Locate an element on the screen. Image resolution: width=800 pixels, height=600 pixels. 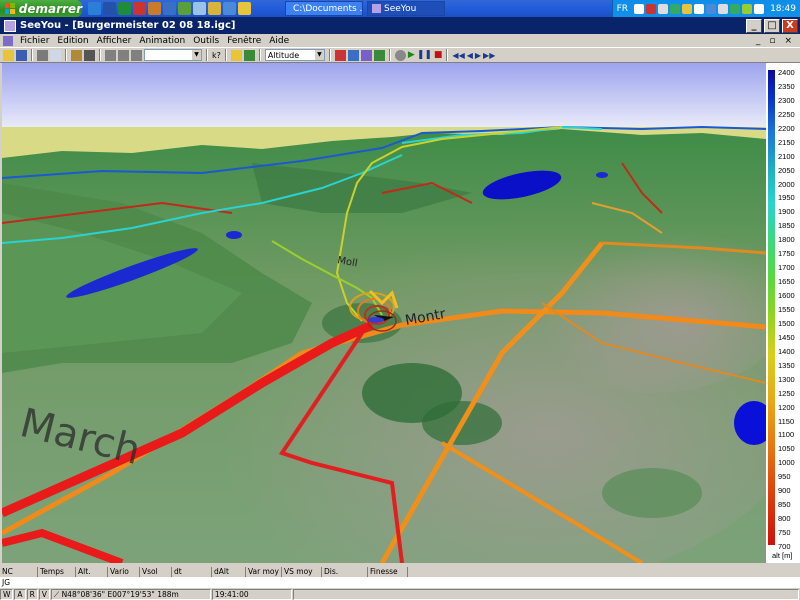
col-vs-moy: VS moy is located at coordinates (302, 572).